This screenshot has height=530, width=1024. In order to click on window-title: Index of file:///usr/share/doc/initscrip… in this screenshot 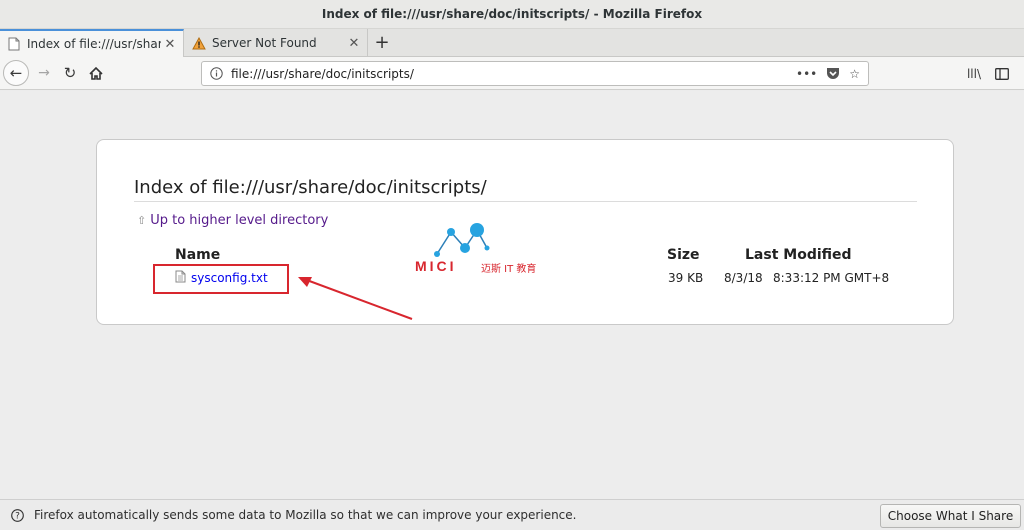, I will do `click(512, 14)`.